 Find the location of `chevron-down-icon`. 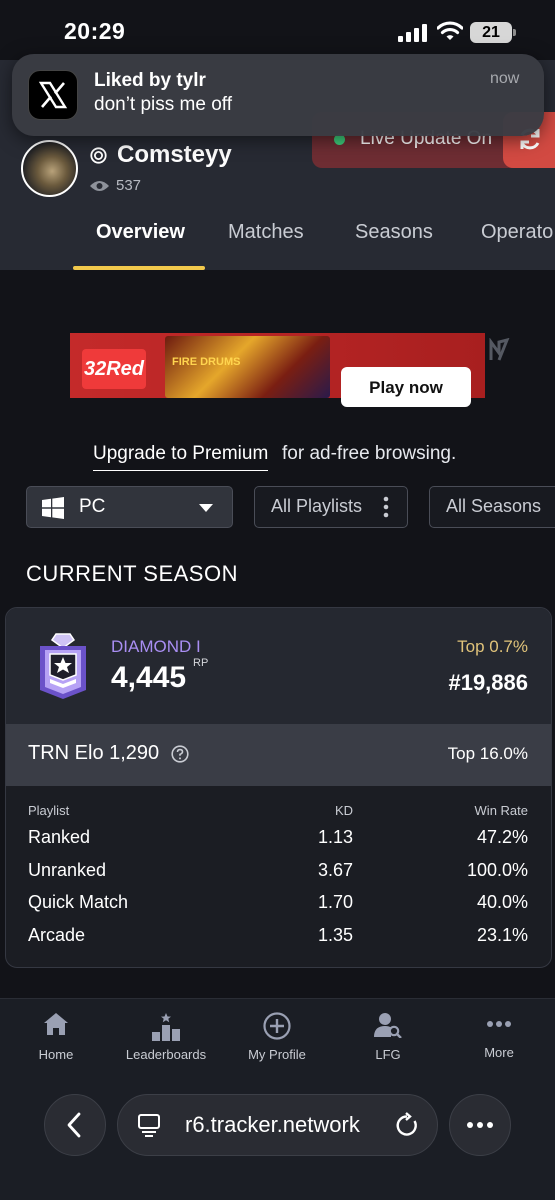

chevron-down-icon is located at coordinates (206, 508).